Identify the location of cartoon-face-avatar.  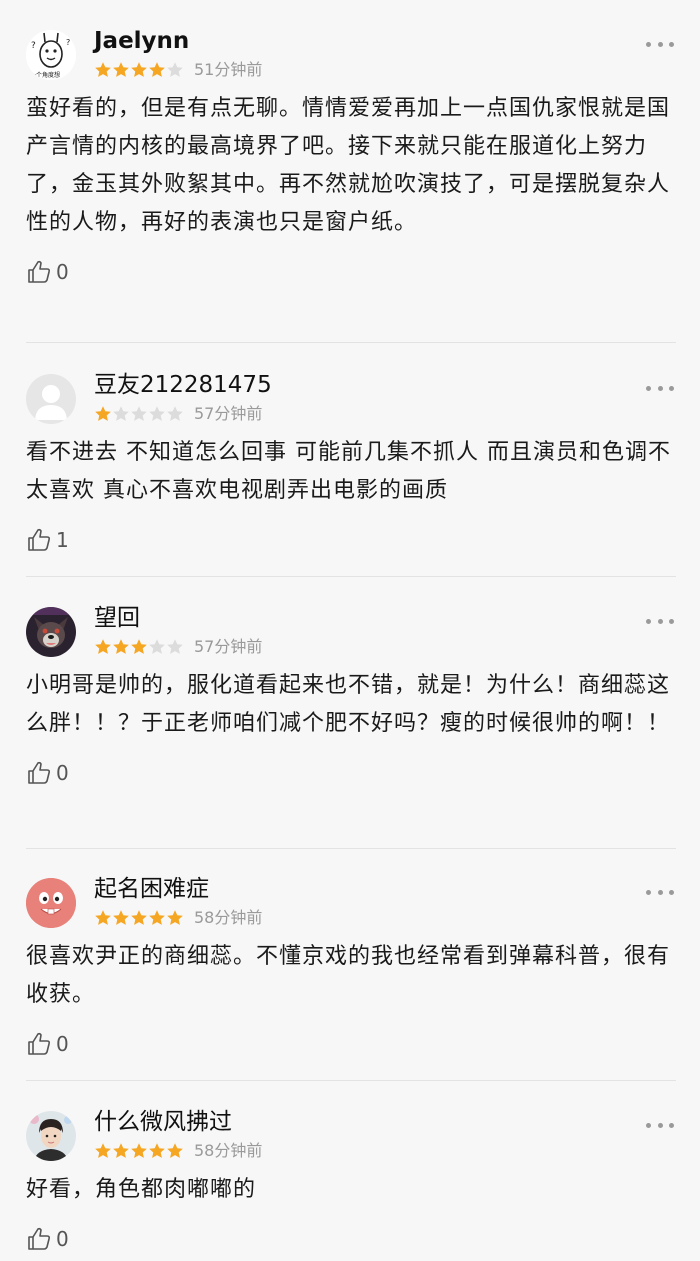
(51, 903).